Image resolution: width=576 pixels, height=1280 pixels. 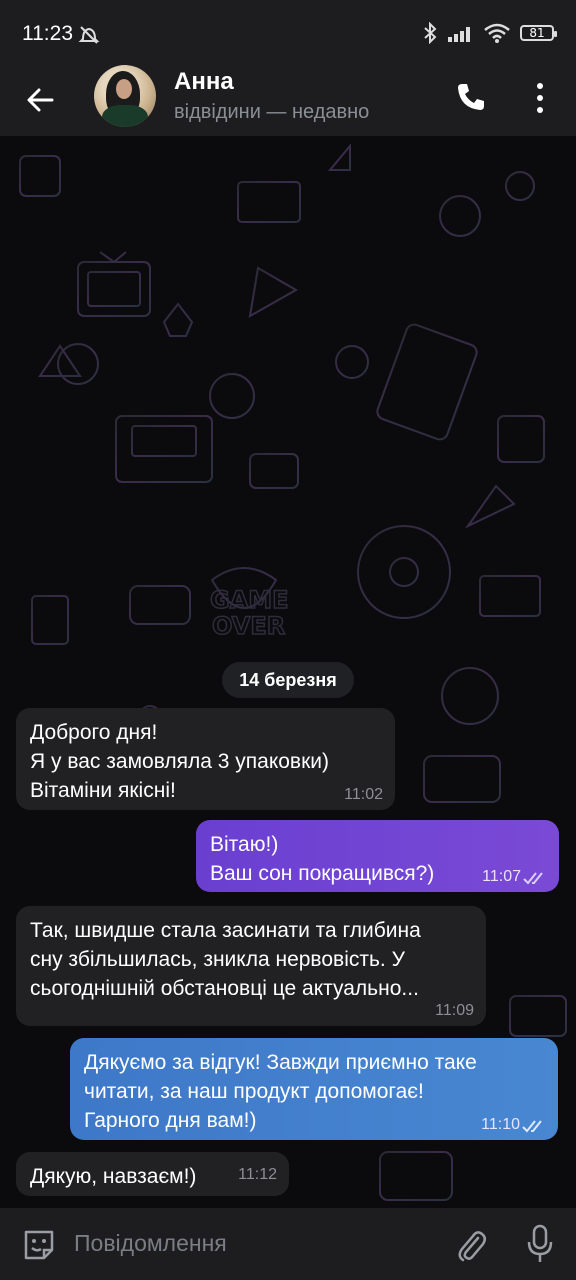 I want to click on message-time: 11:10, so click(x=500, y=1124).